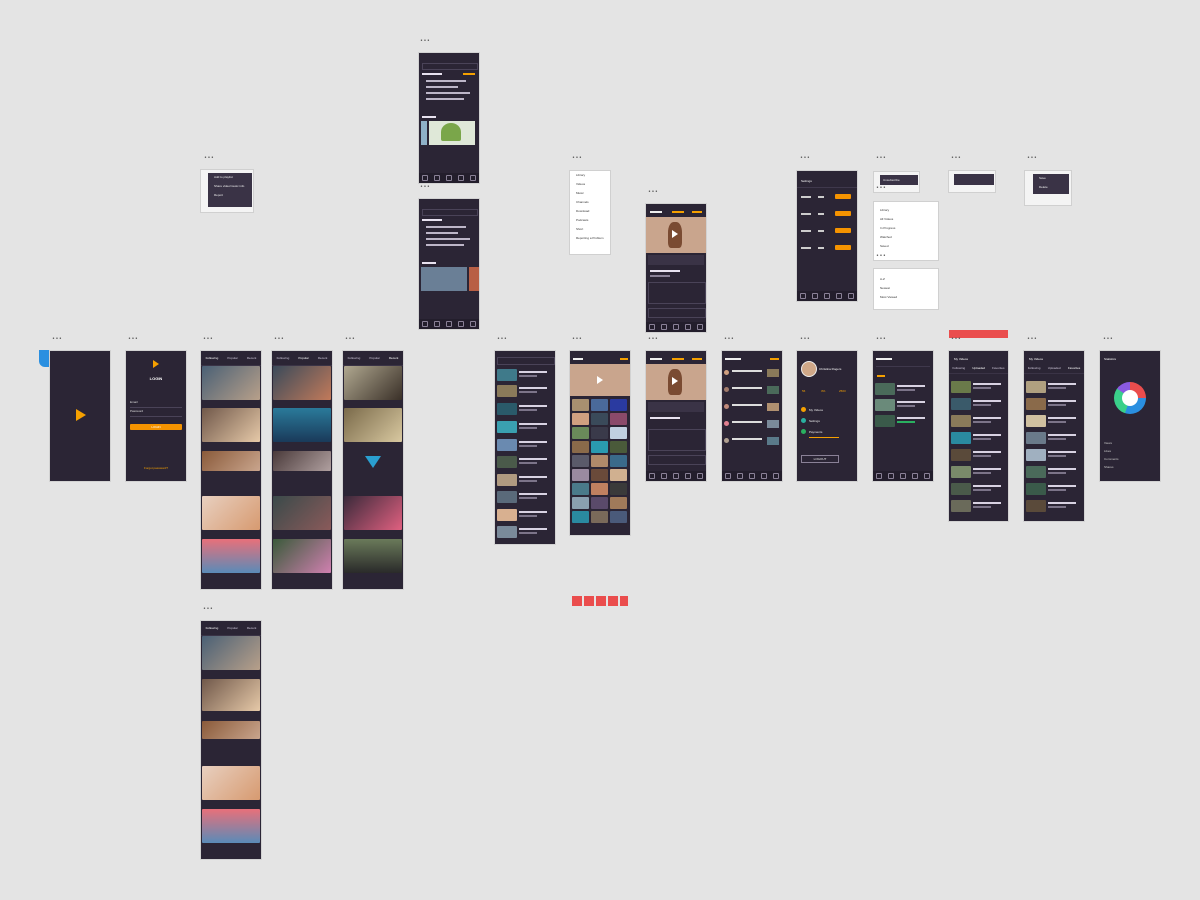  I want to click on email-field: Email, so click(156, 404).